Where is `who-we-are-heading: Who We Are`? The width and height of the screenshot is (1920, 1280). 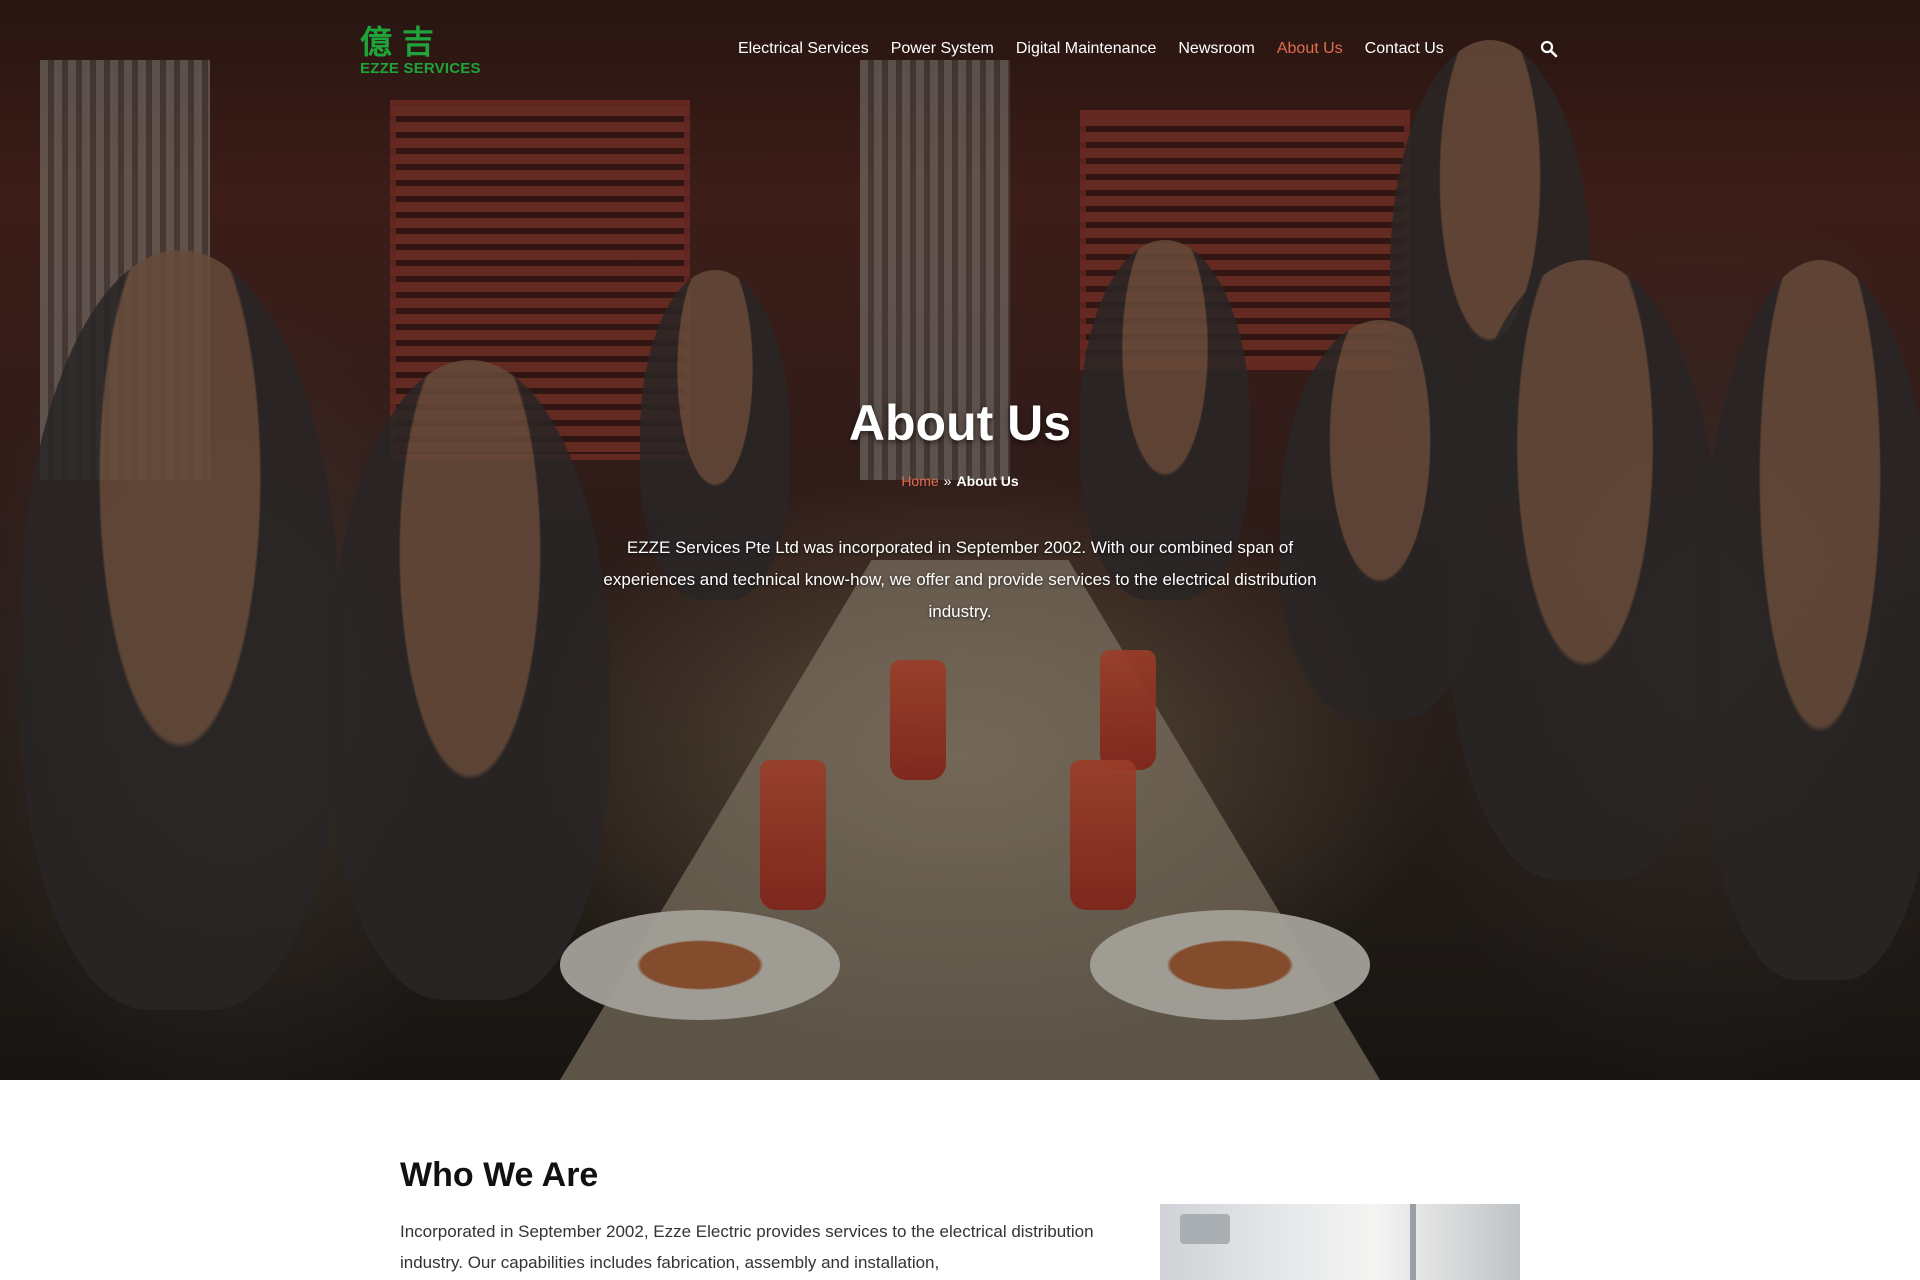 who-we-are-heading: Who We Are is located at coordinates (499, 1175).